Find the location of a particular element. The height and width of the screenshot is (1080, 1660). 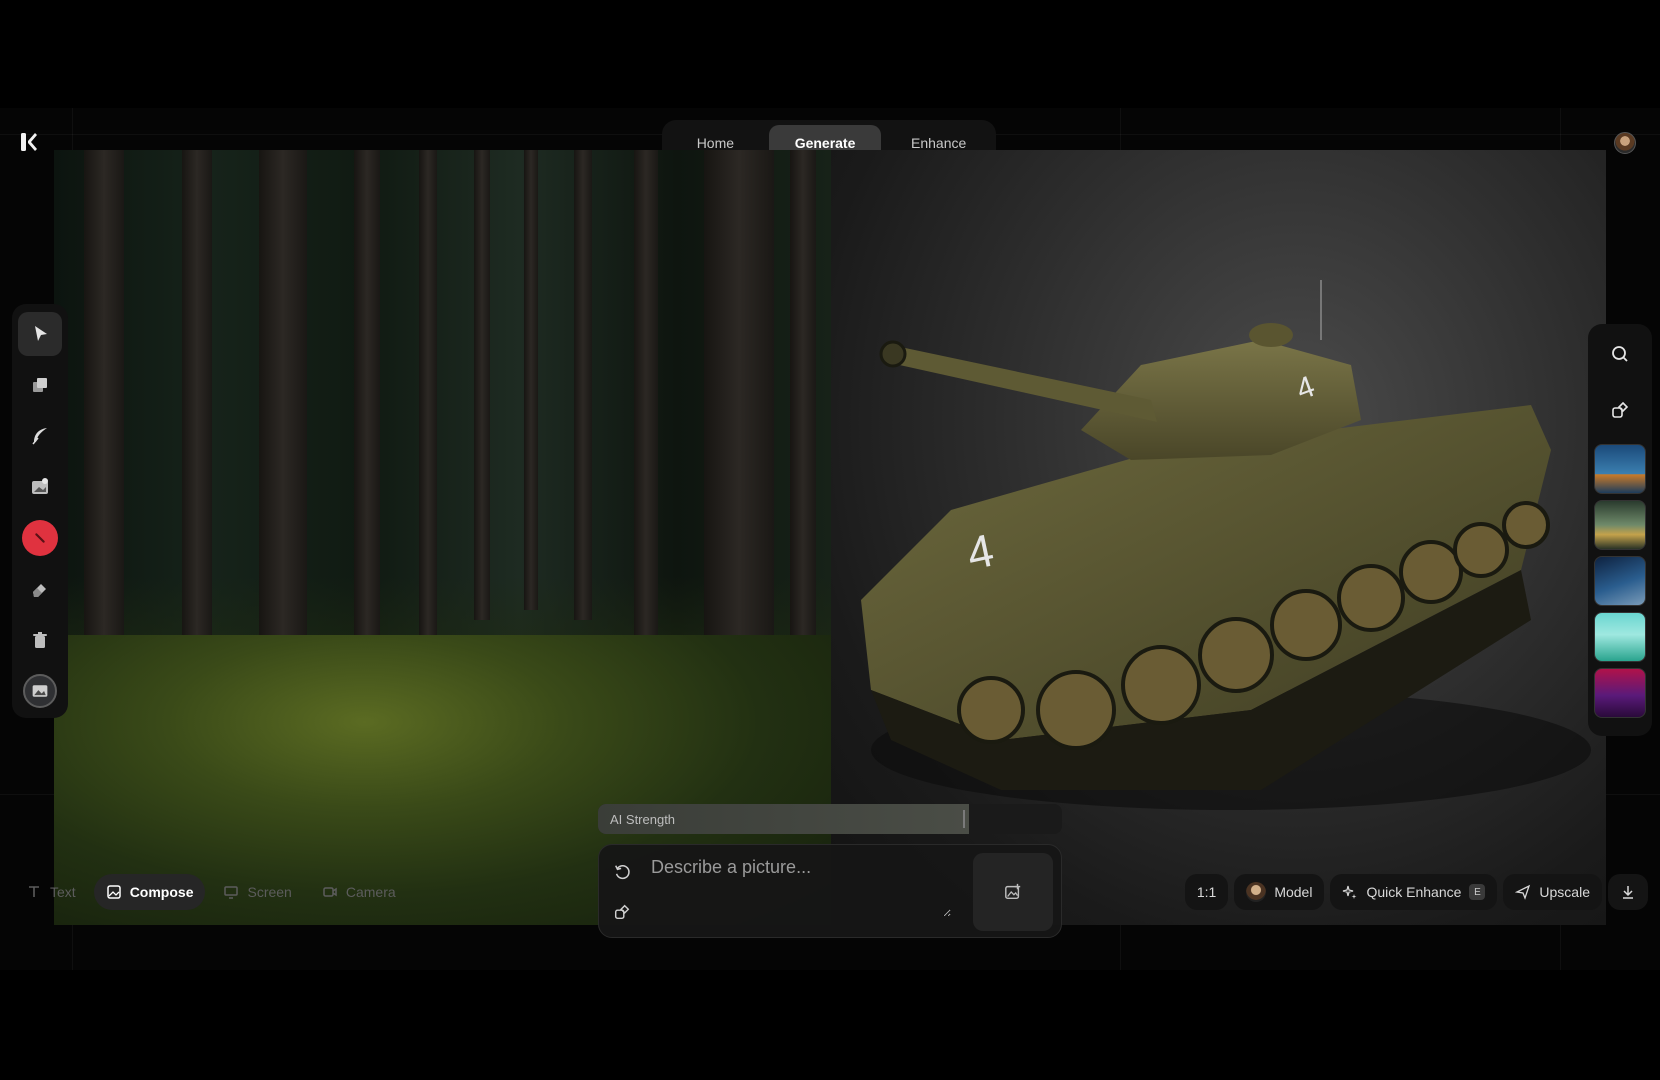

sparkle-icon is located at coordinates (1350, 892).